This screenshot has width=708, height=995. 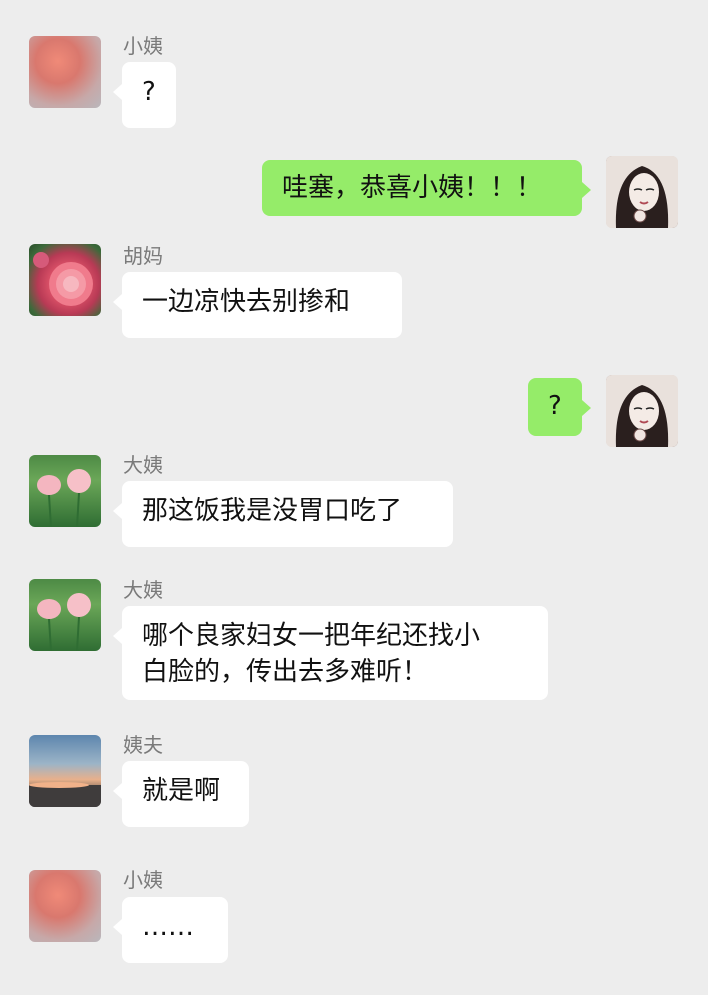 I want to click on message-text: 一边凉快去别掺和, so click(x=246, y=302).